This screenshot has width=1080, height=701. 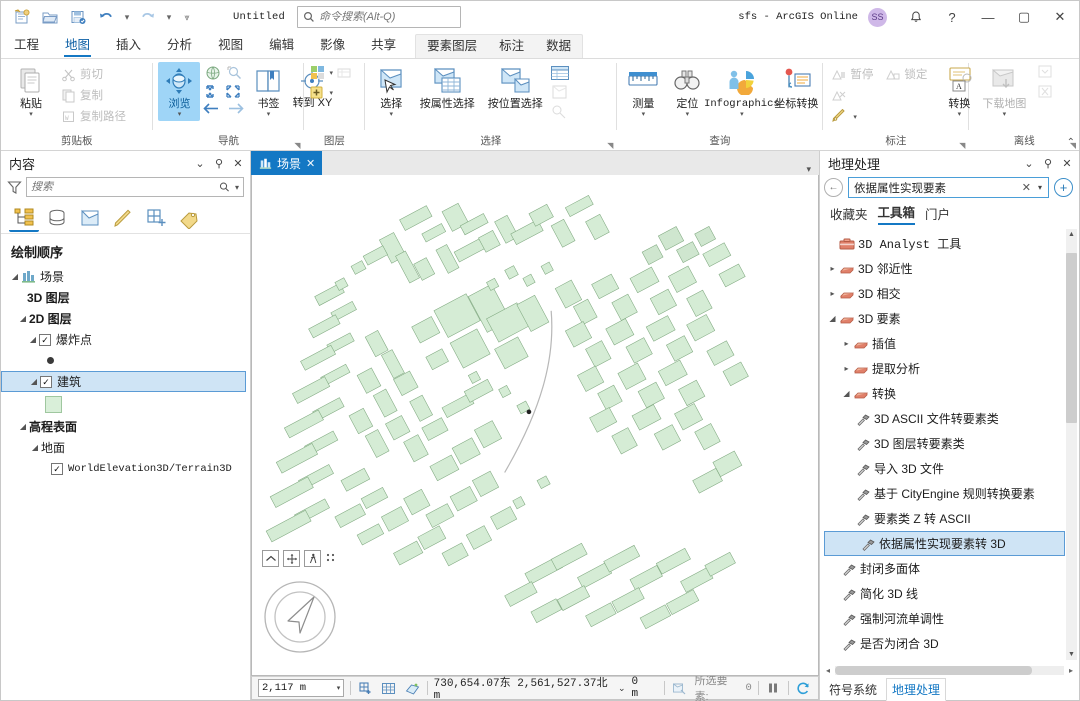 What do you see at coordinates (24, 218) in the screenshot?
I see `list-by-drawing-order-tab` at bounding box center [24, 218].